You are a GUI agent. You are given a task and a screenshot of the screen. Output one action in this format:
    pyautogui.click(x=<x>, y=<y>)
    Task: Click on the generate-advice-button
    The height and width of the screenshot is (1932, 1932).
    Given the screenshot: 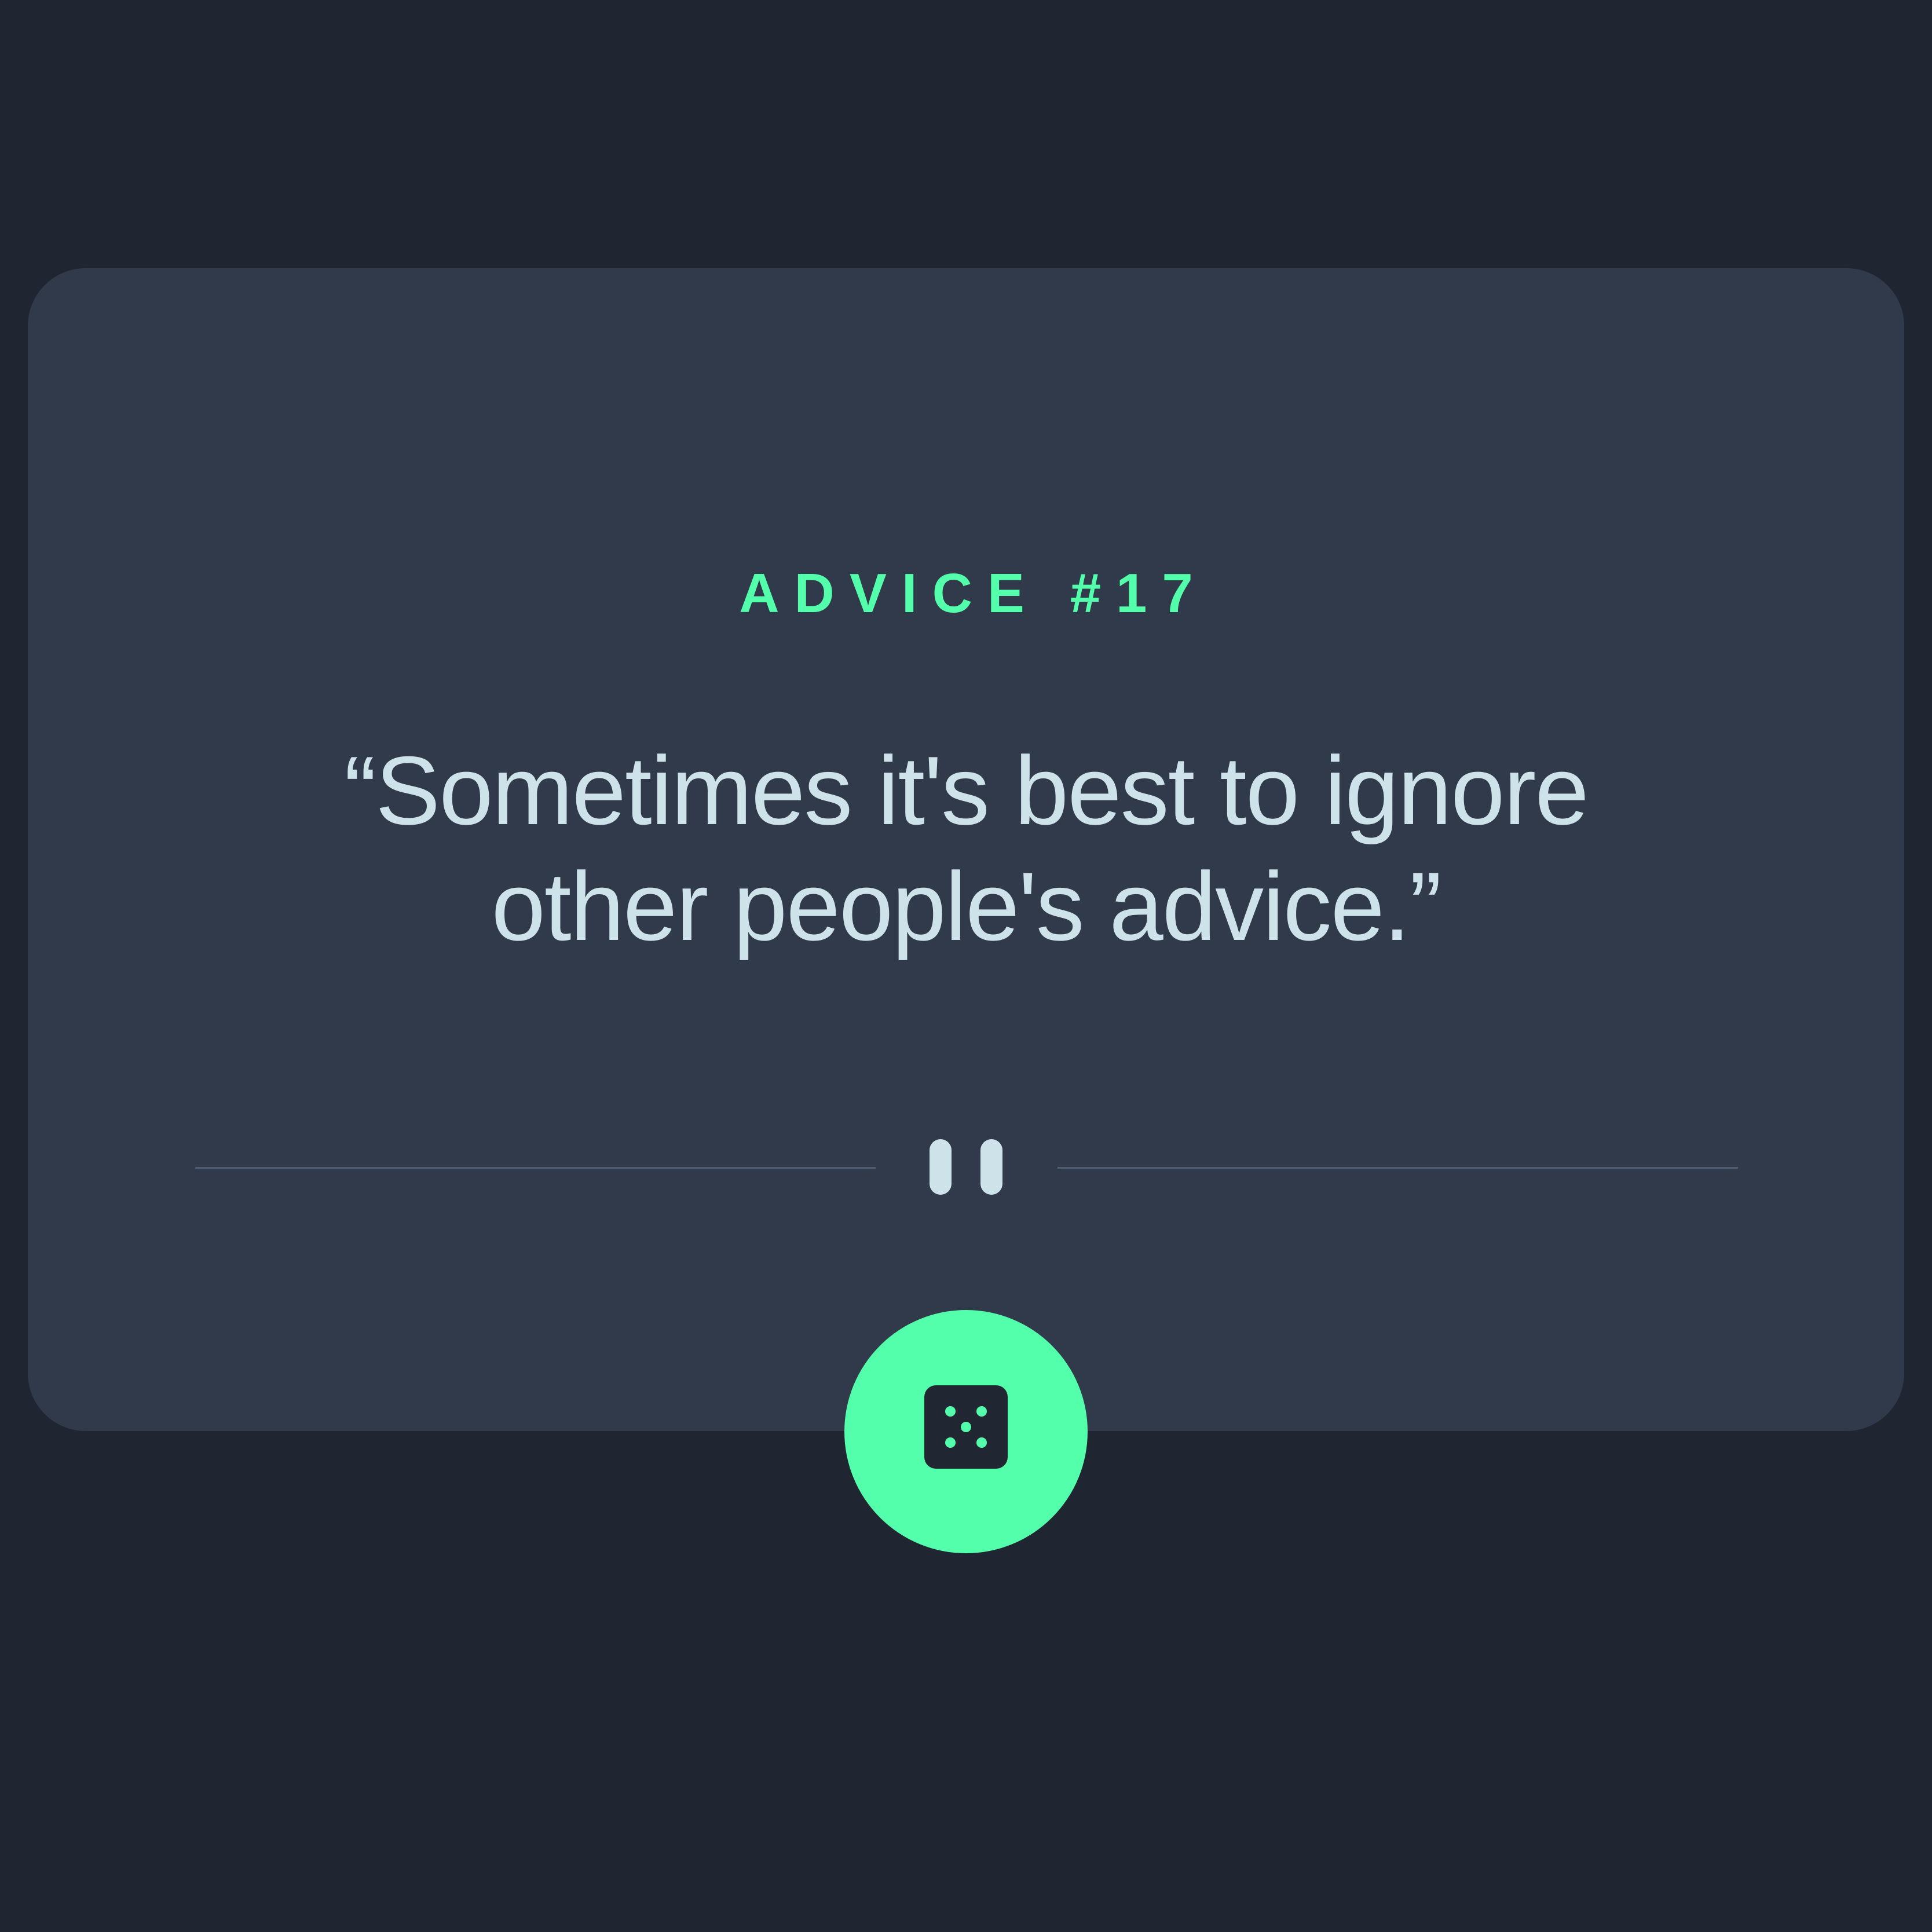 What is the action you would take?
    pyautogui.click(x=966, y=1431)
    